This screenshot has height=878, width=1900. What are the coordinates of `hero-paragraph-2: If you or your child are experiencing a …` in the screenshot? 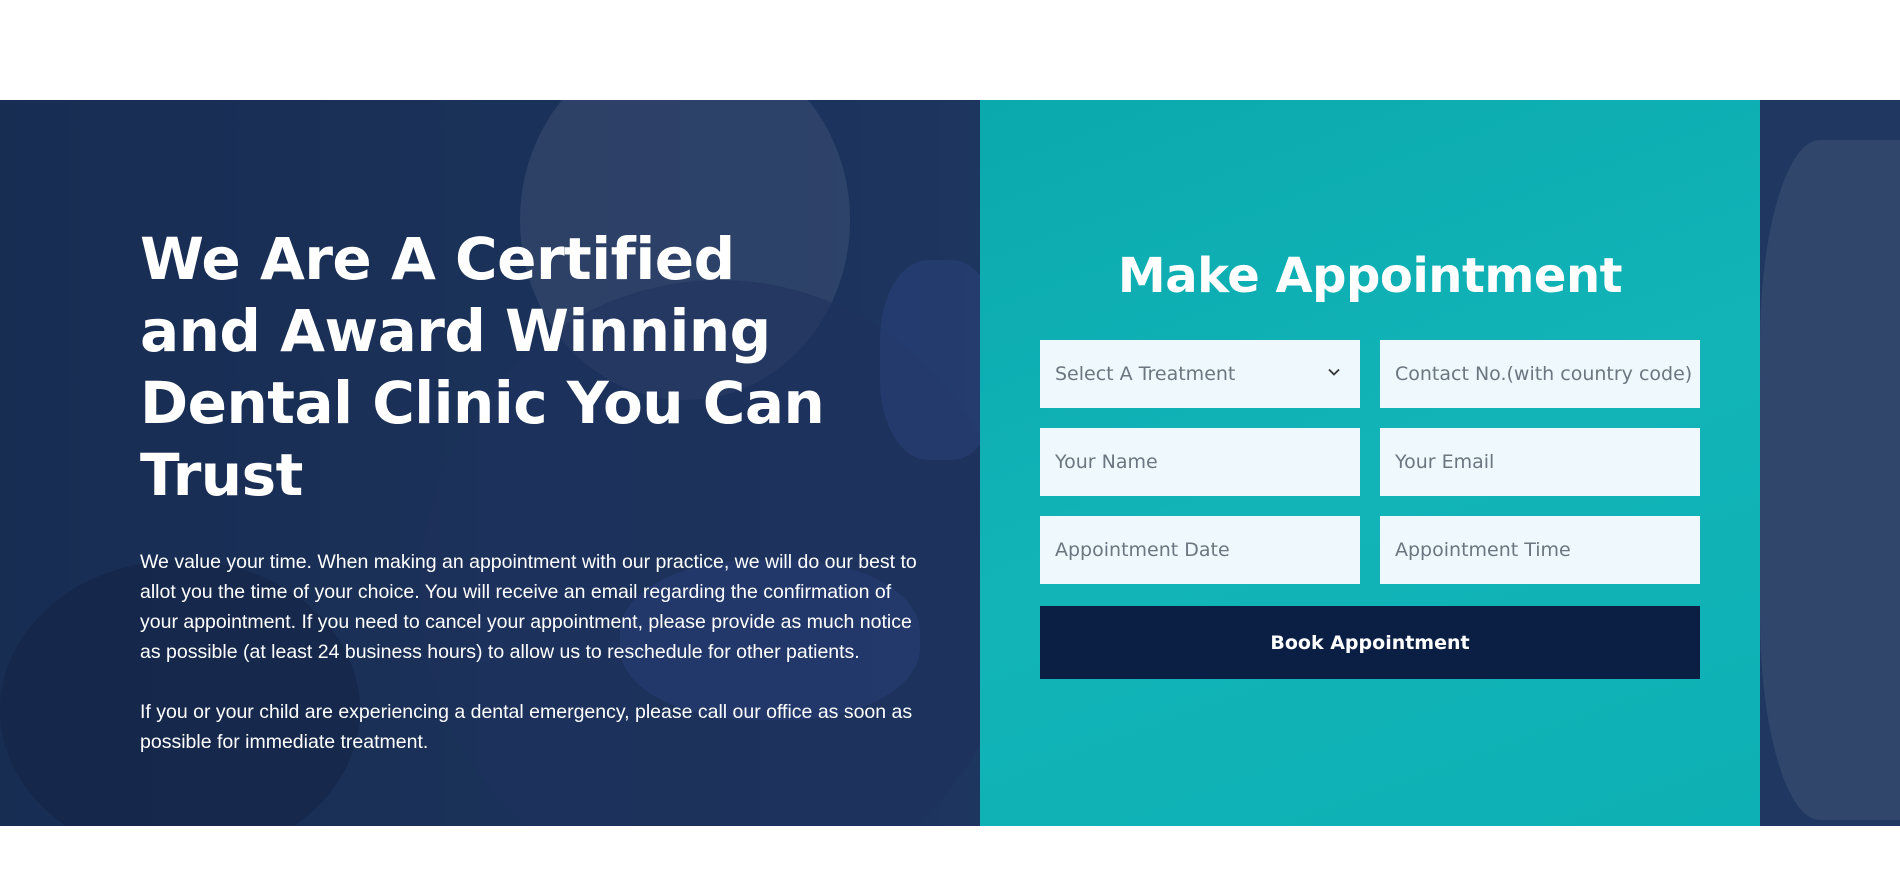 It's located at (526, 727).